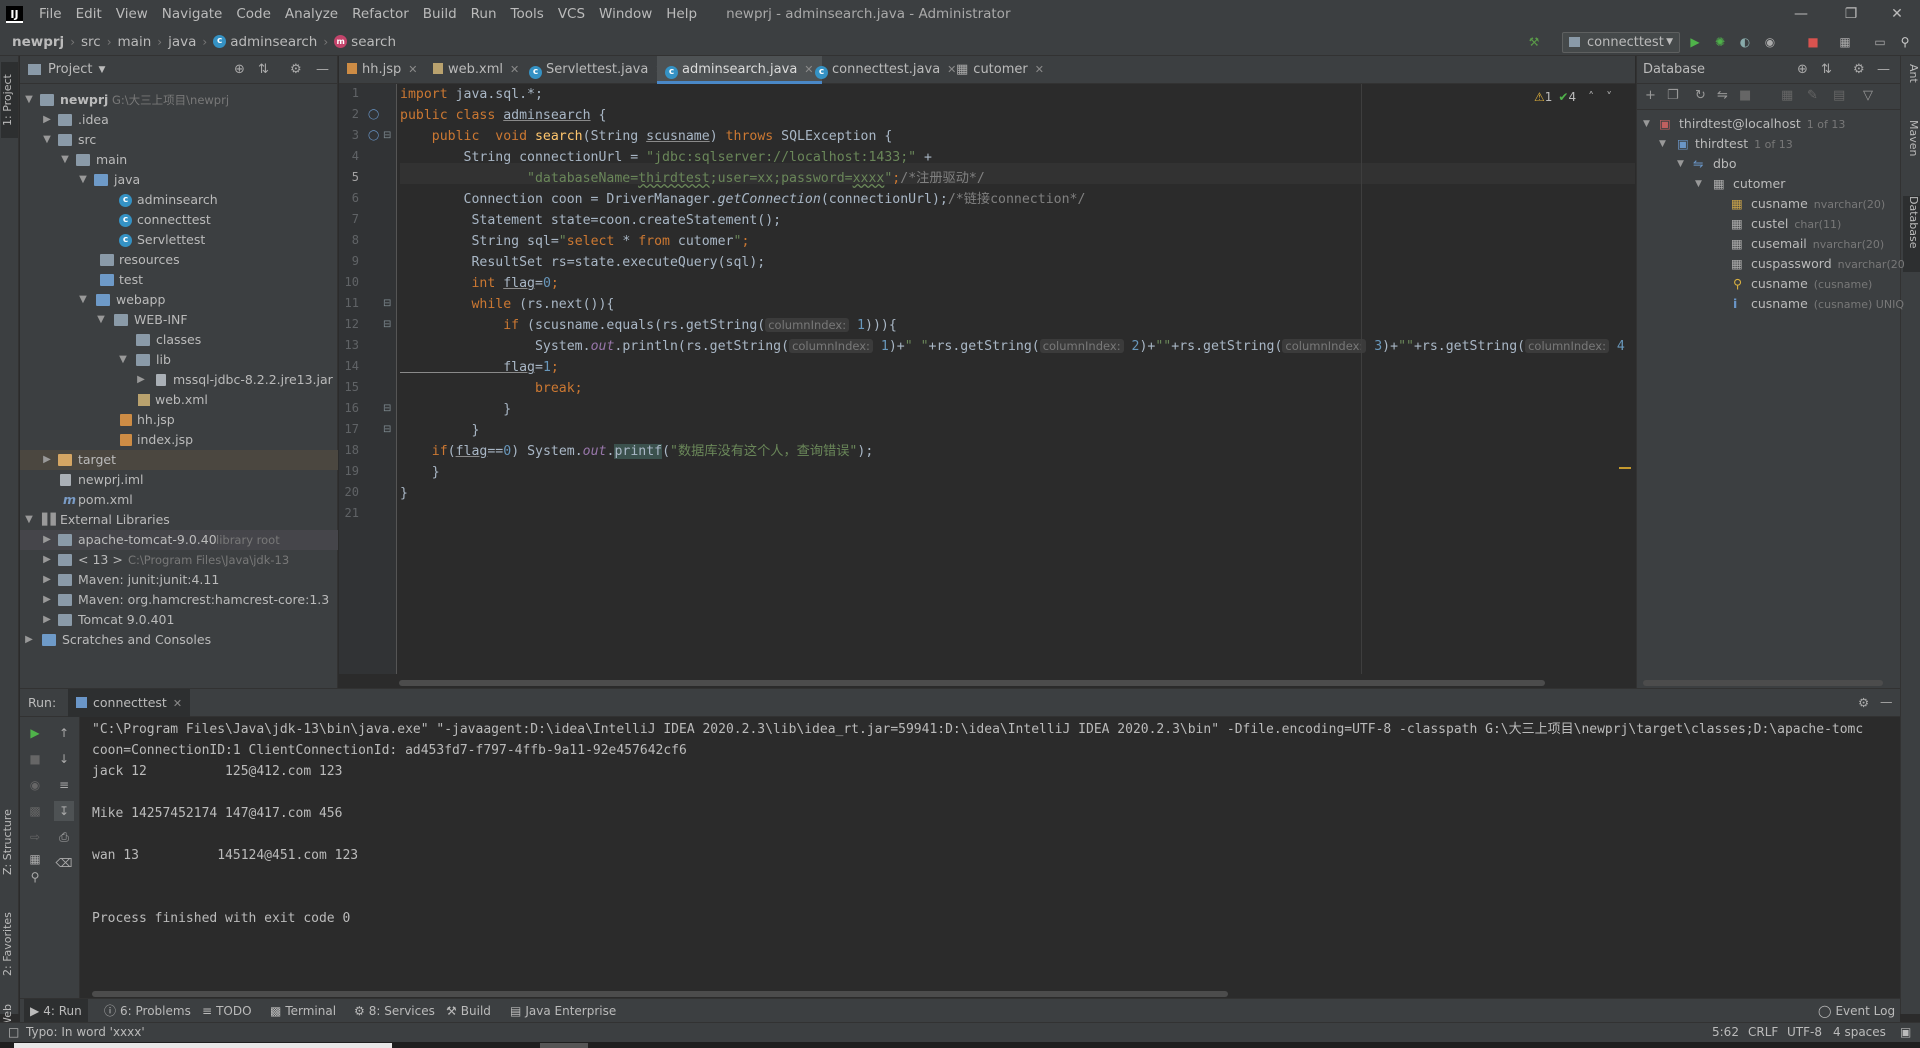 Image resolution: width=1920 pixels, height=1048 pixels. What do you see at coordinates (1763, 1032) in the screenshot?
I see `line-separator: CRLF` at bounding box center [1763, 1032].